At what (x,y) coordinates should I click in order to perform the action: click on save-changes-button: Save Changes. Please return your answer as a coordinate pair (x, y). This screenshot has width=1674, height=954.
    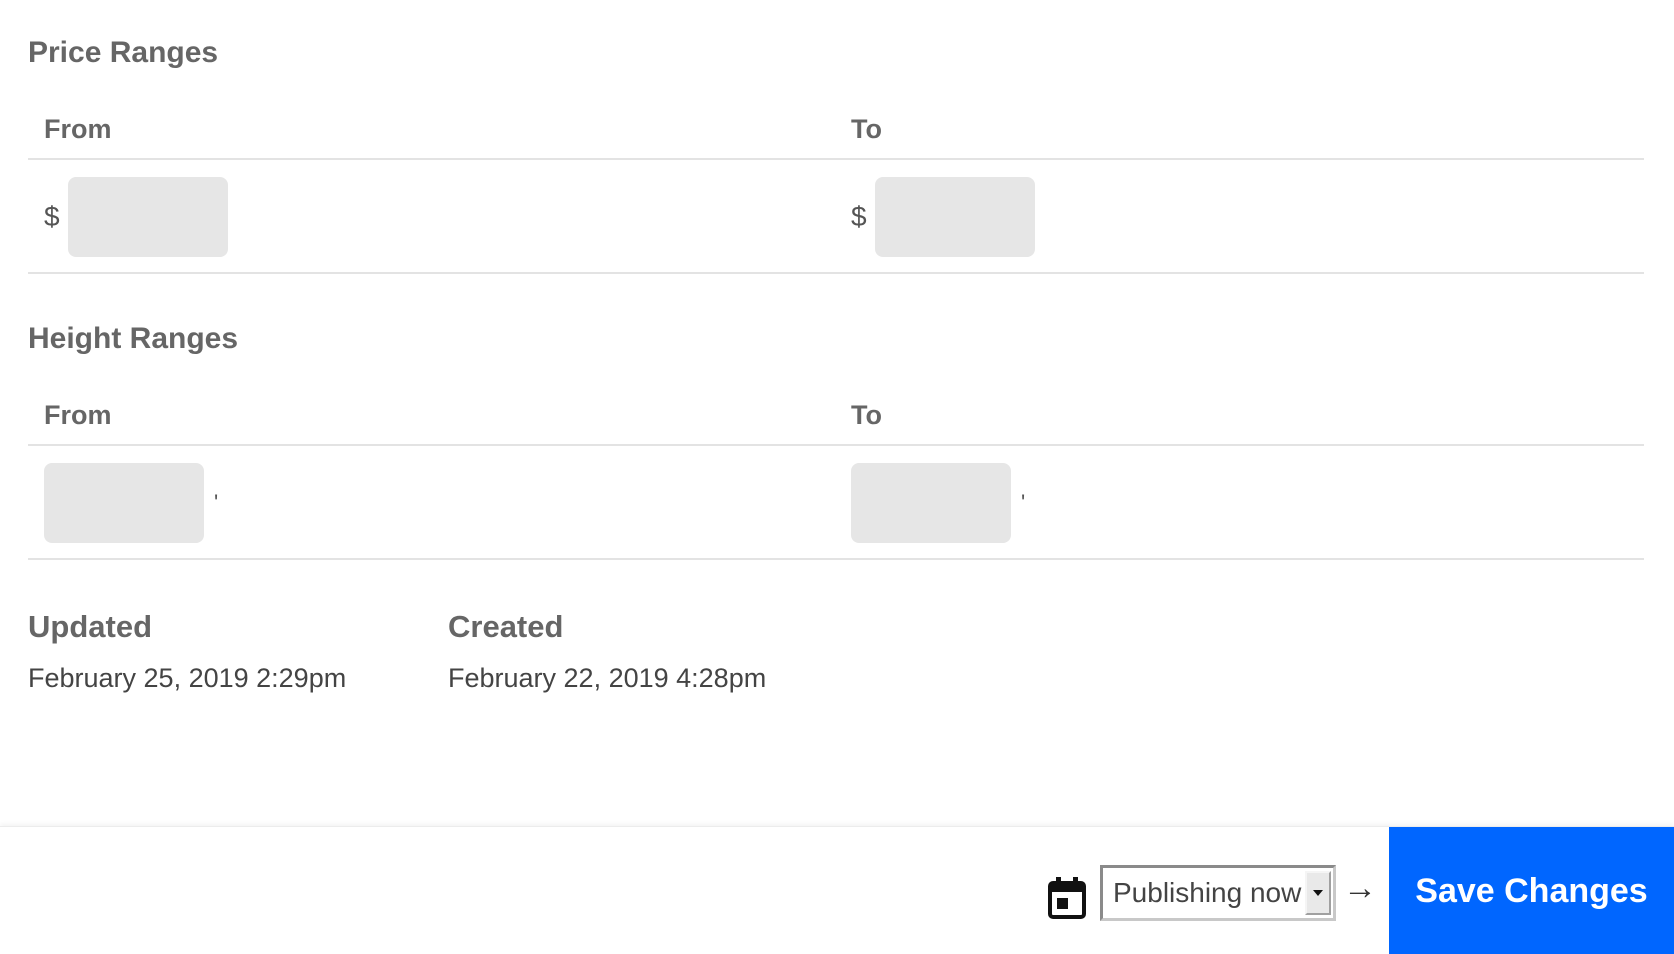
    Looking at the image, I should click on (1531, 890).